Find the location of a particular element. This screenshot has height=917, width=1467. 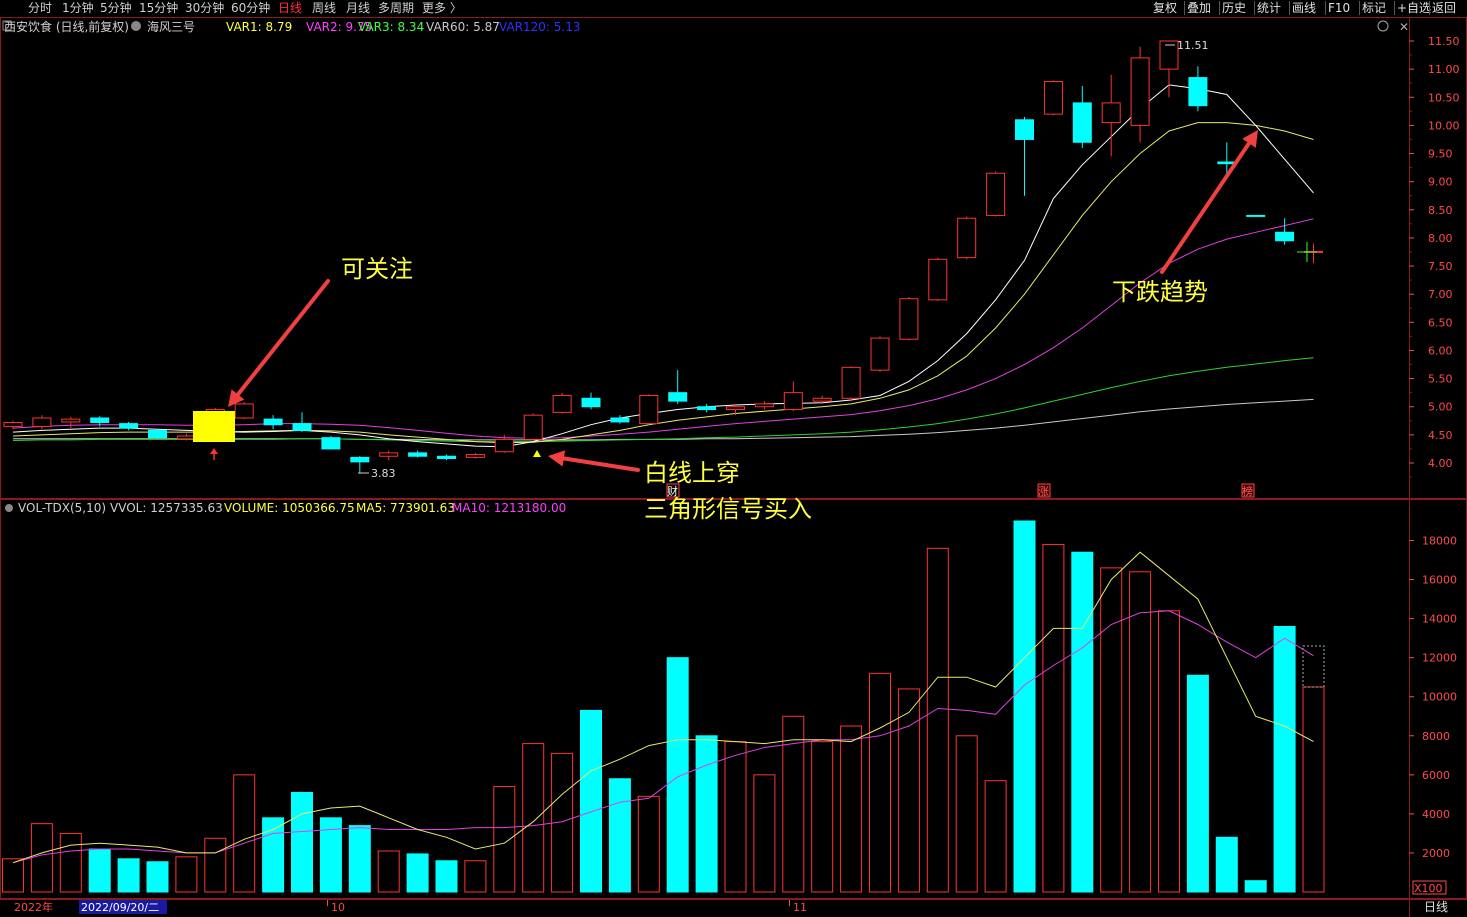

toolbar-button: 复权 is located at coordinates (1165, 8).